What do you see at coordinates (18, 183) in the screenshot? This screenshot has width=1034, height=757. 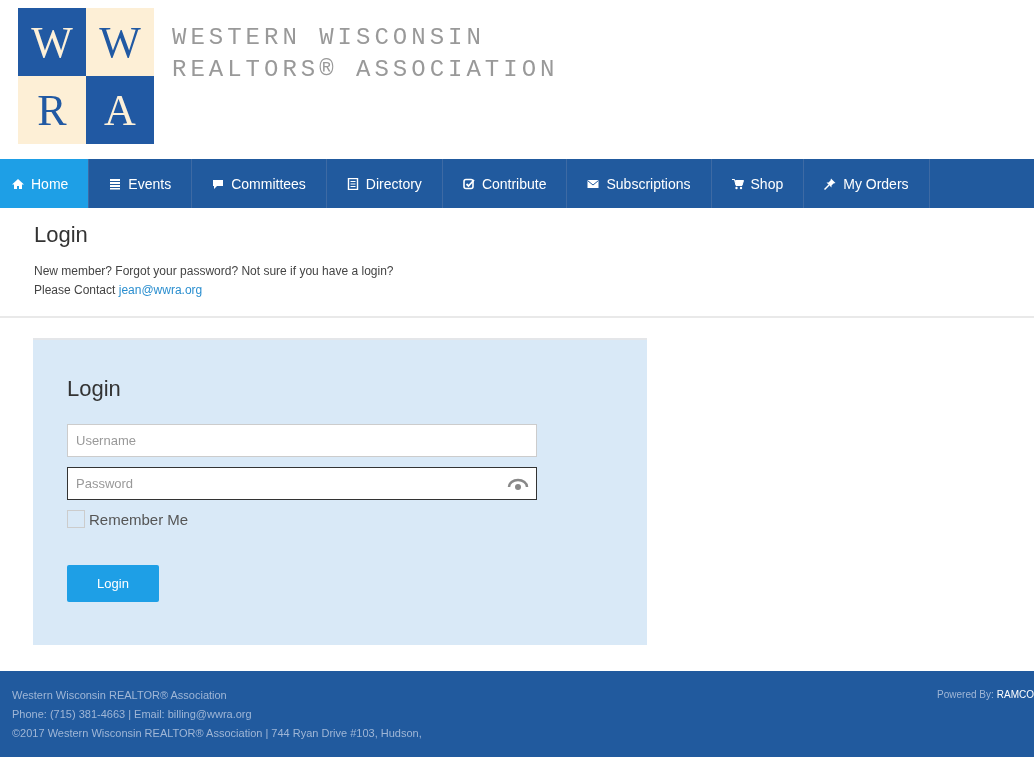 I see `home-icon` at bounding box center [18, 183].